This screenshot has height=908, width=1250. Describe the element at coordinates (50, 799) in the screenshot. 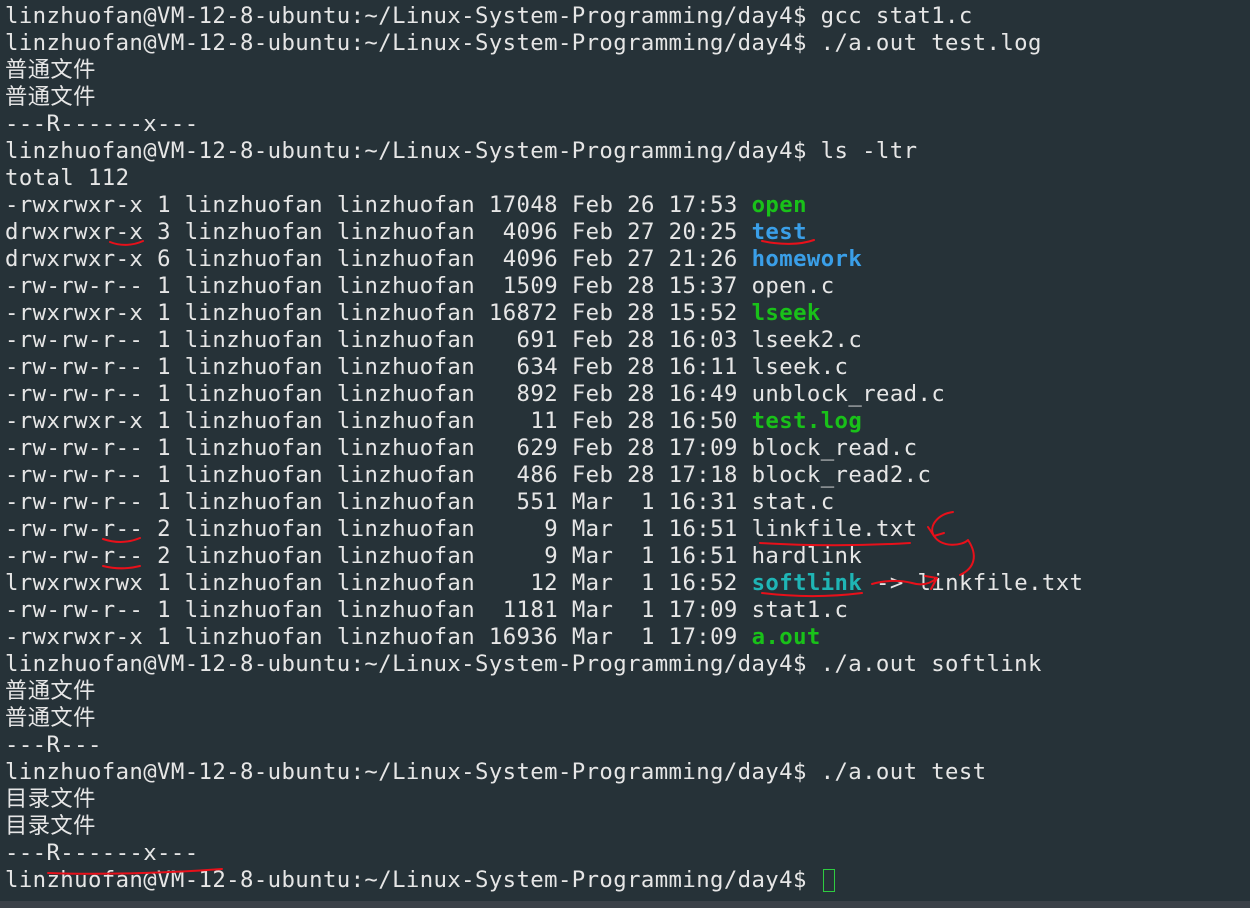

I see `output-text: 目录文件` at that location.